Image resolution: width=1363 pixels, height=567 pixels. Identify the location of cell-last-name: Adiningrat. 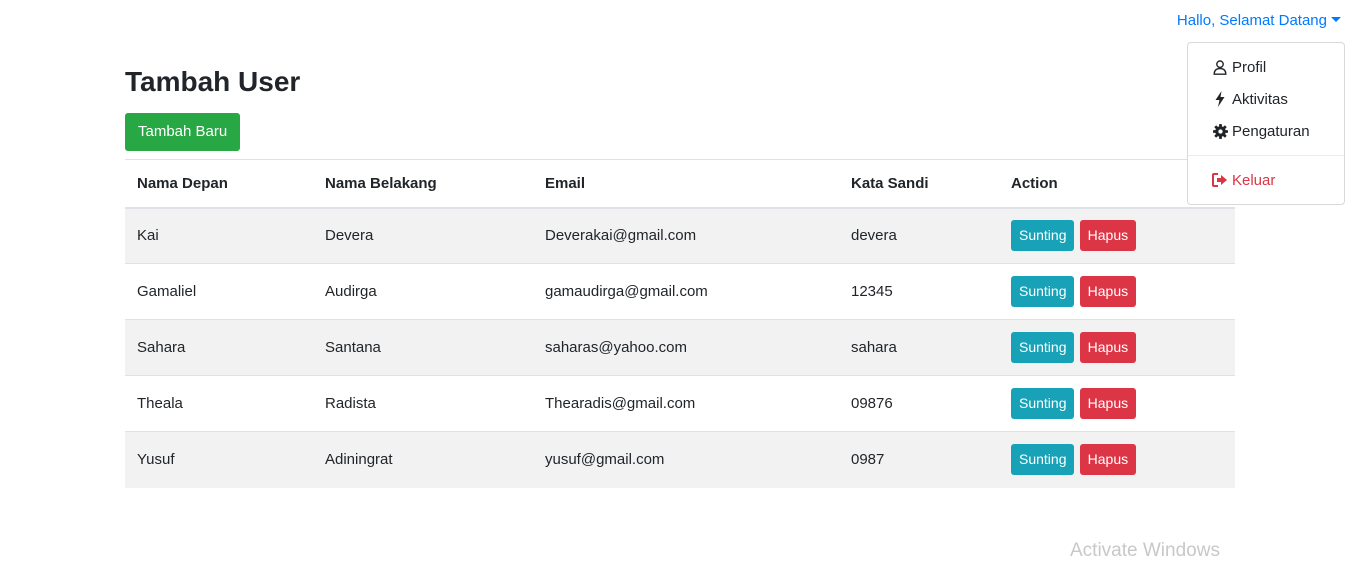
(423, 459).